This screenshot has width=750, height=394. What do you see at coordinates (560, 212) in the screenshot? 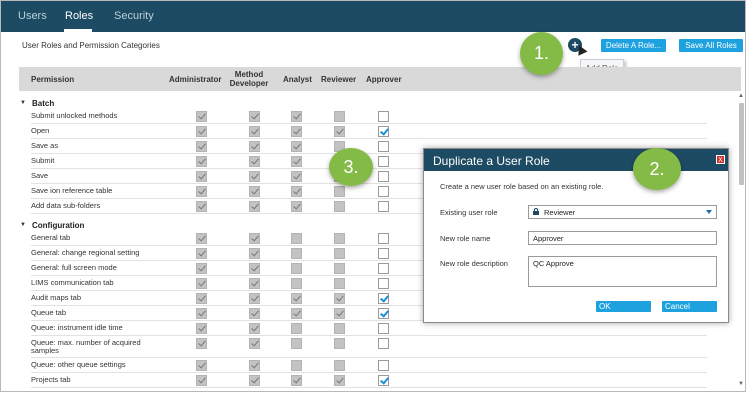
I see `existing-role-value: Reviewer` at bounding box center [560, 212].